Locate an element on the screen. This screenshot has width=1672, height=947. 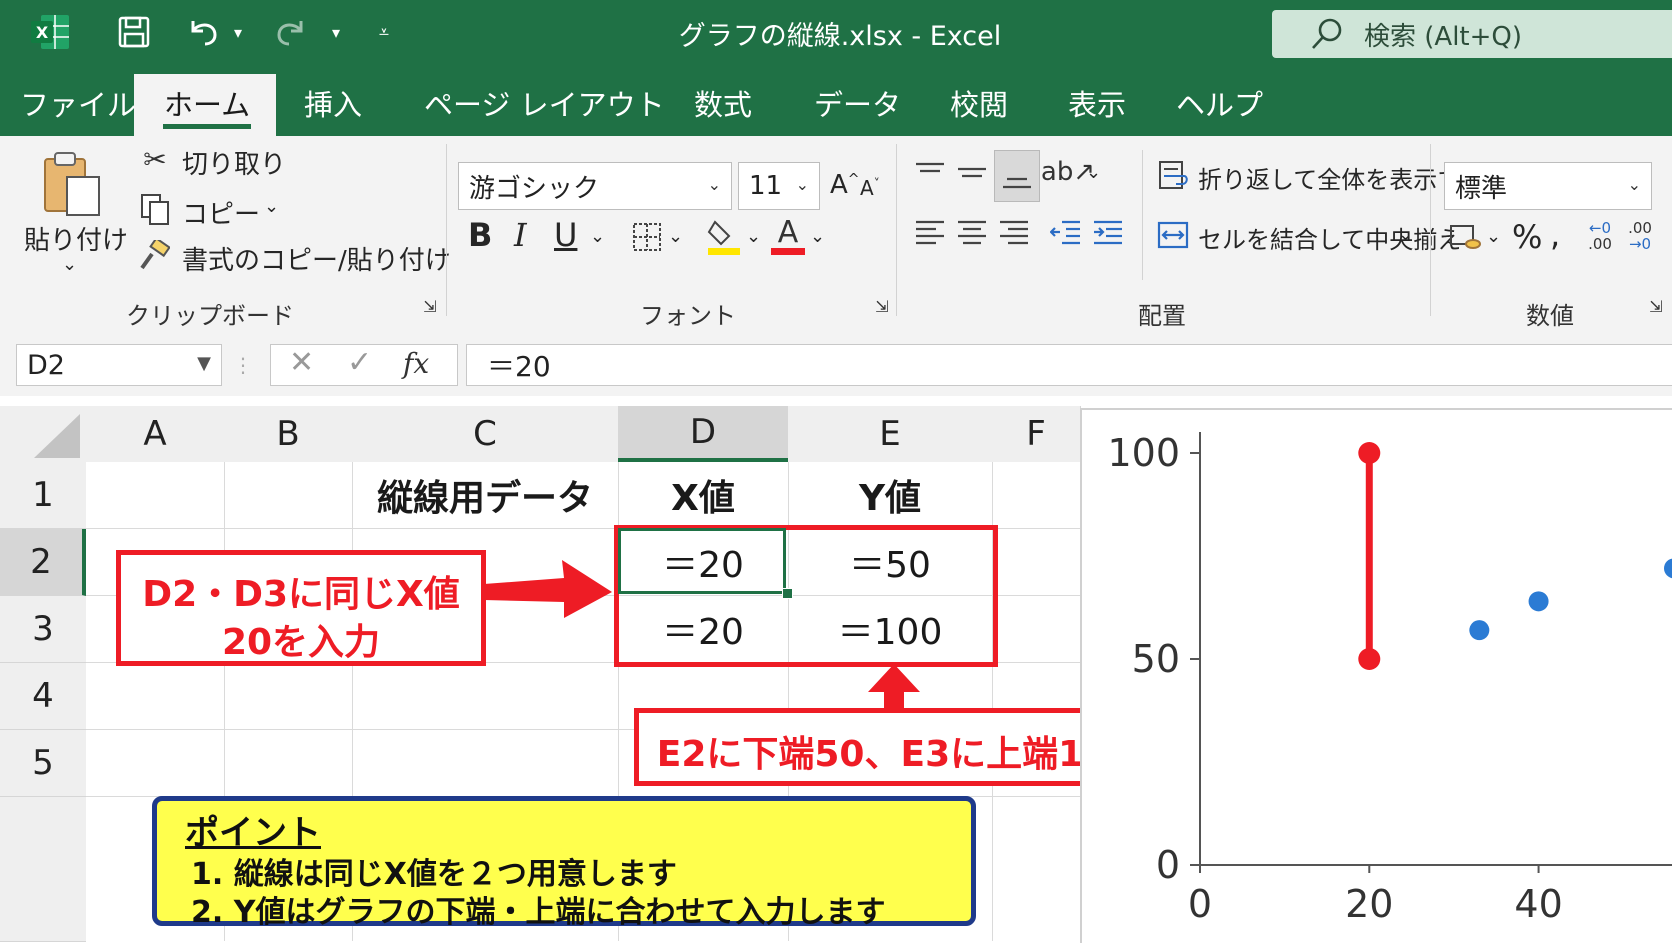
decrease-decimal-icon: .00 →0 is located at coordinates (1640, 236).